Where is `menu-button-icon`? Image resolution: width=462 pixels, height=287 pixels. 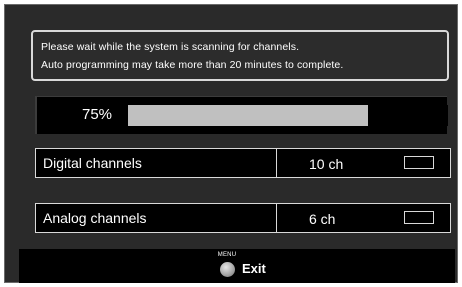
menu-button-icon is located at coordinates (227, 269).